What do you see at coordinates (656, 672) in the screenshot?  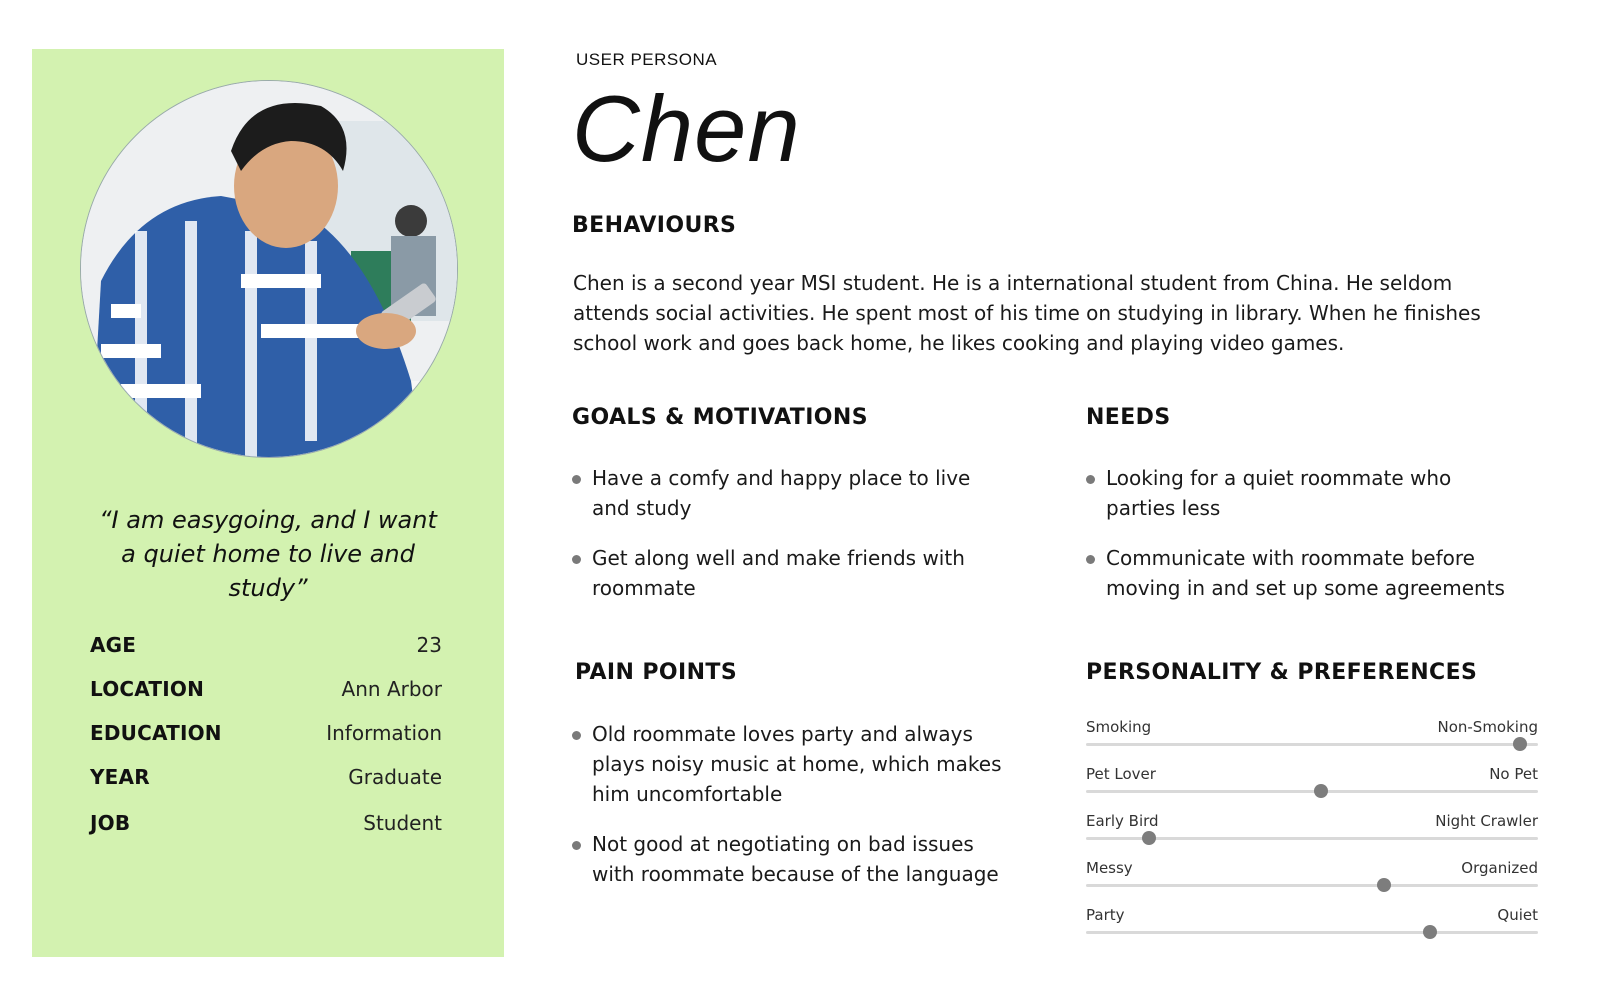 I see `pain-points-title: PAIN POINTS` at bounding box center [656, 672].